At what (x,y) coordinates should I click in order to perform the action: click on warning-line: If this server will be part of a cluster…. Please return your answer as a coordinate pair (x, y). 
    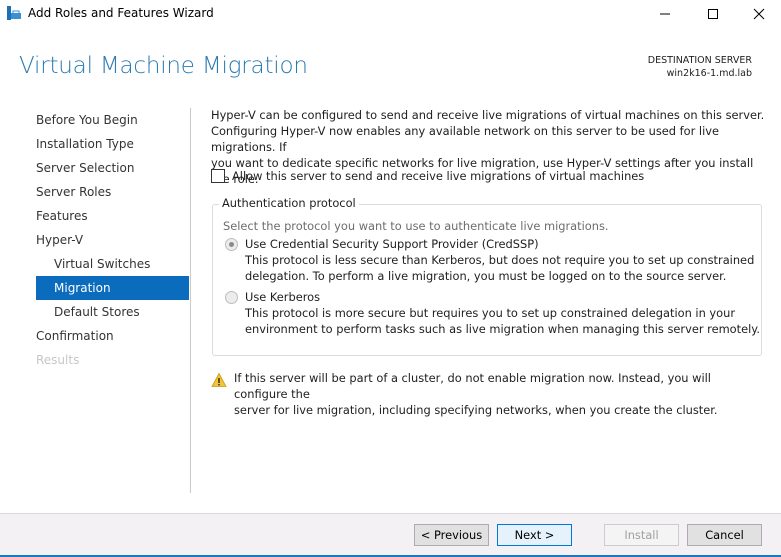
    Looking at the image, I should click on (472, 386).